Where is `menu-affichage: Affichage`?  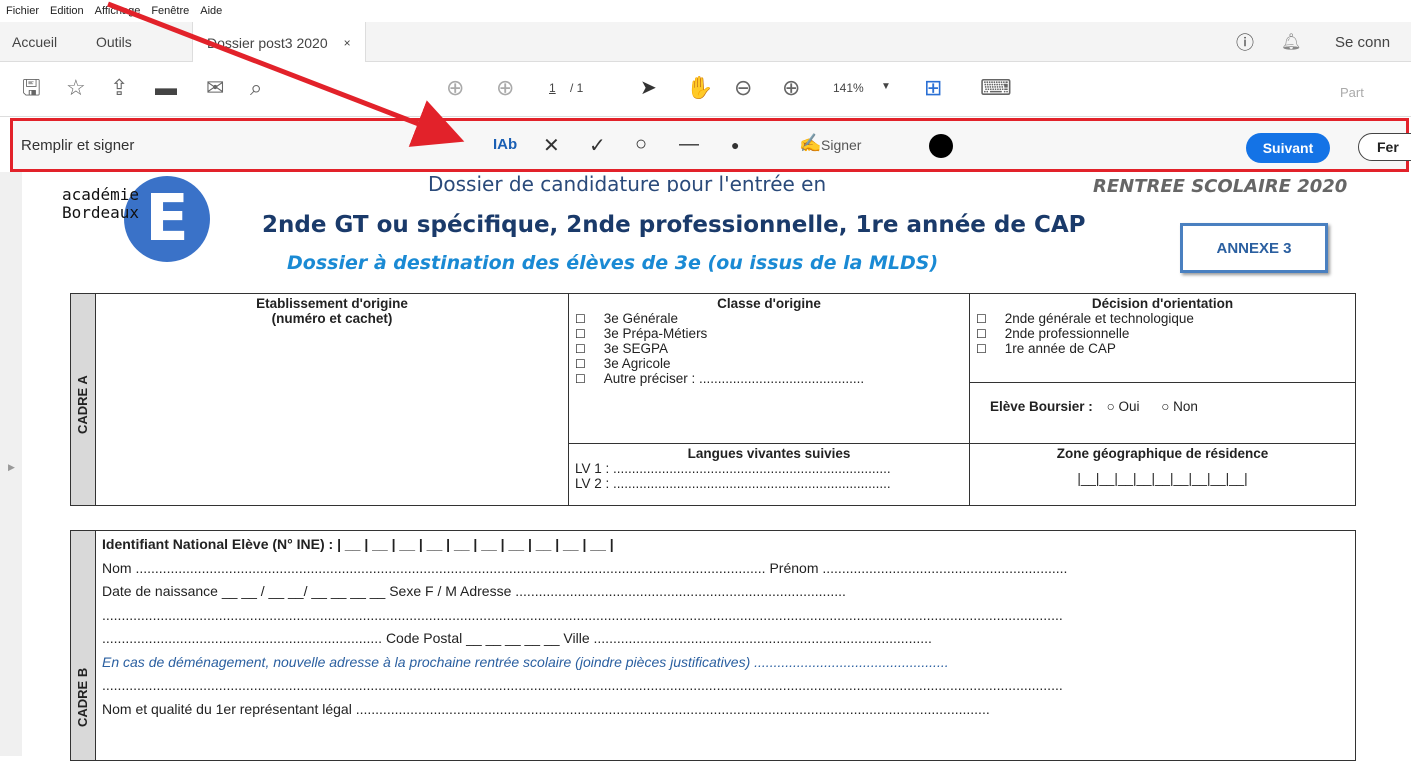 menu-affichage: Affichage is located at coordinates (118, 11).